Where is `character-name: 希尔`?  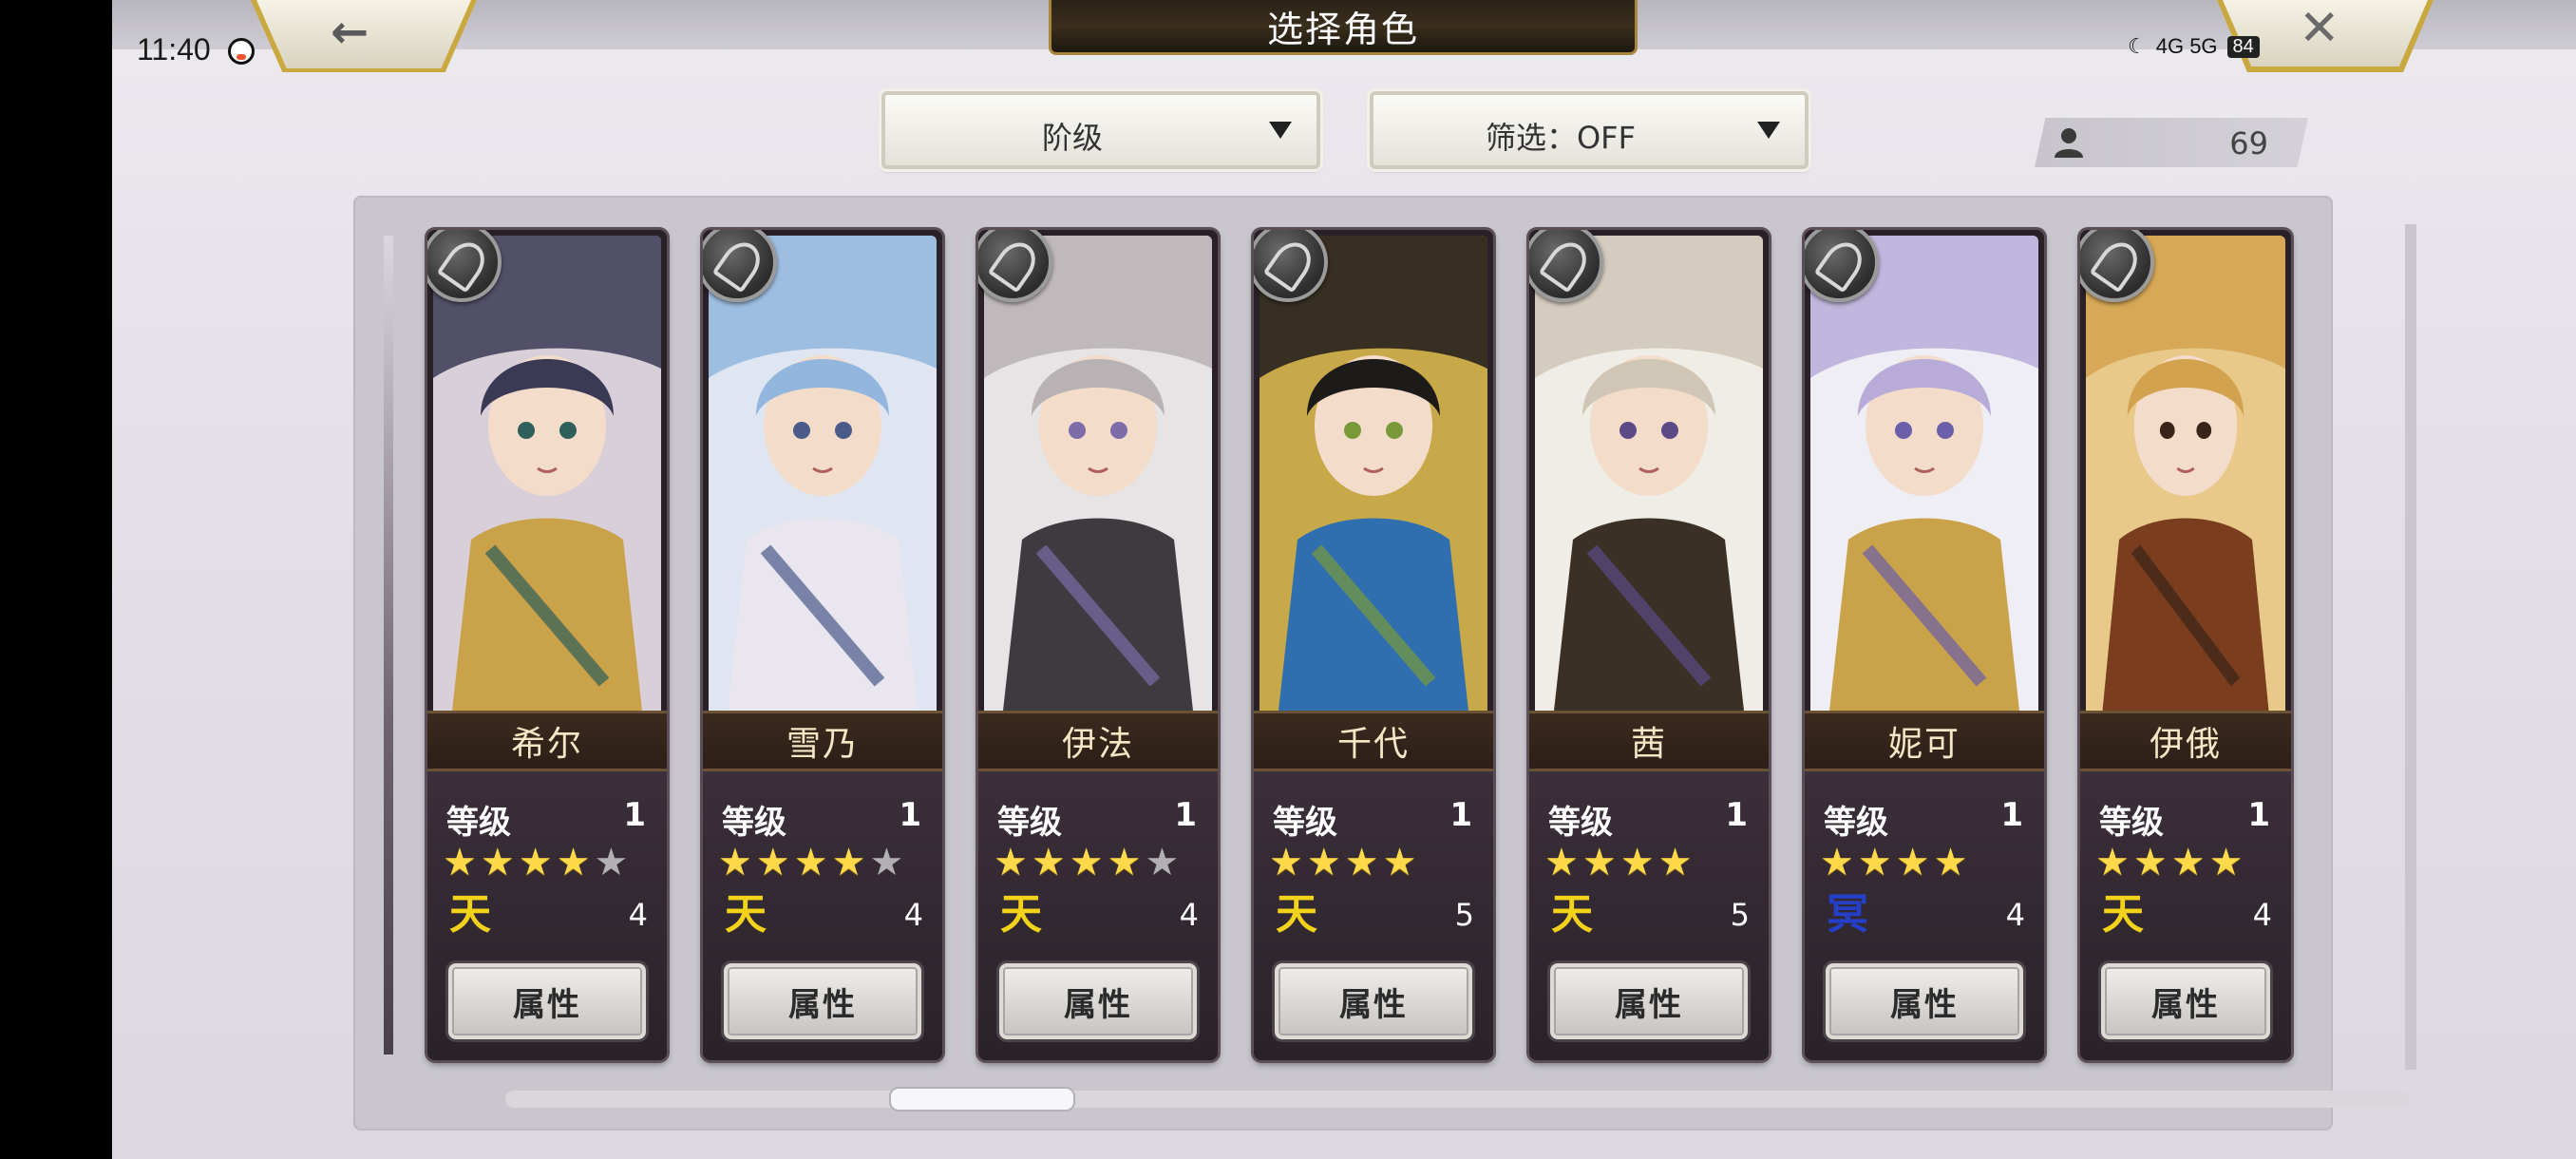 character-name: 希尔 is located at coordinates (546, 744).